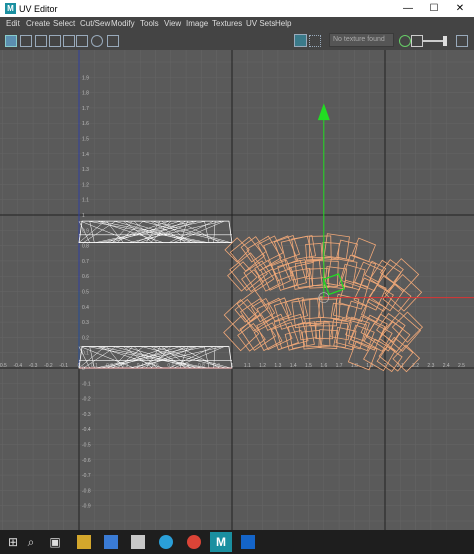  What do you see at coordinates (86, 461) in the screenshot?
I see `v-tick-label: -0.6` at bounding box center [86, 461].